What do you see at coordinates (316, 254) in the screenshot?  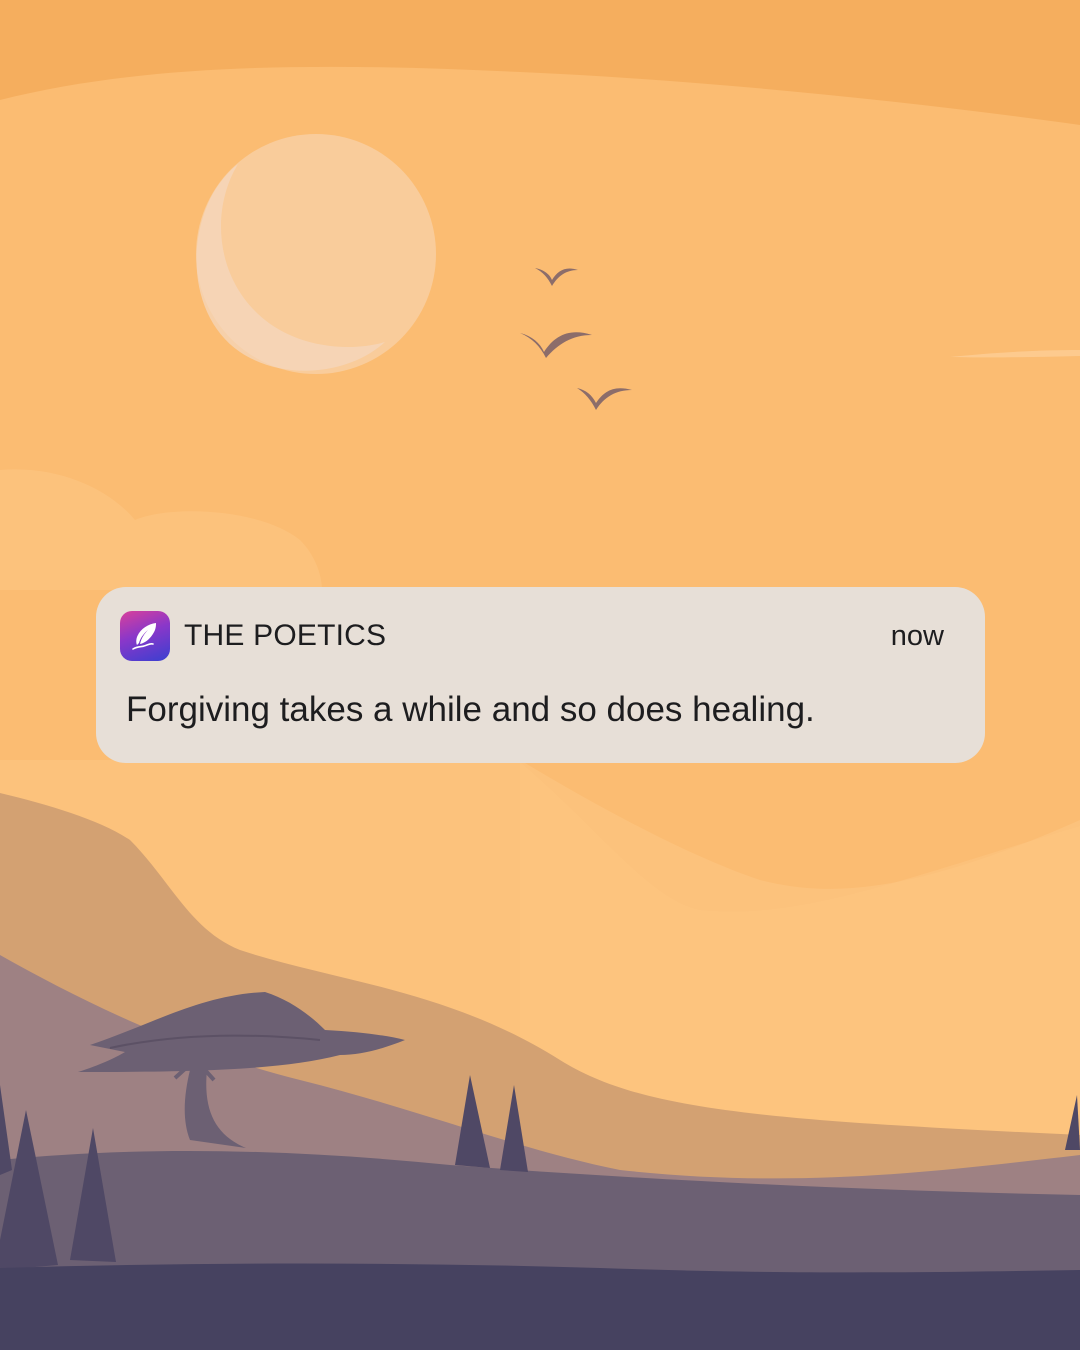 I see `moon-icon` at bounding box center [316, 254].